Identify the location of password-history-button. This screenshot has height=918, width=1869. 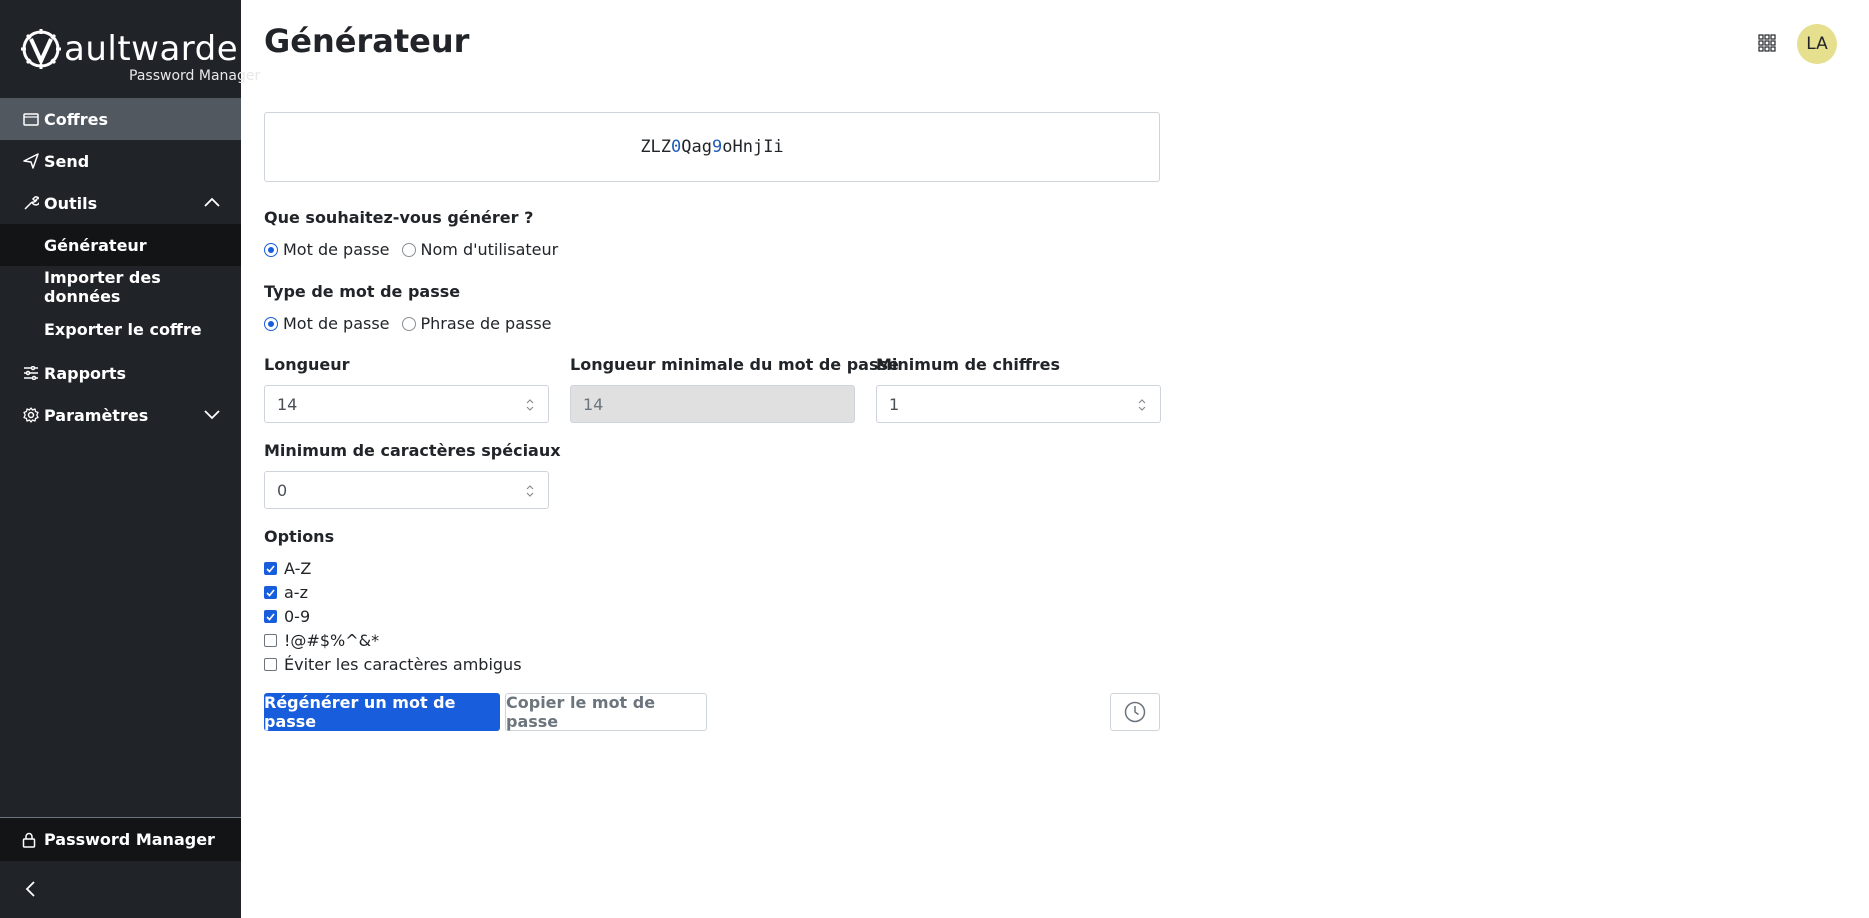
(1135, 712).